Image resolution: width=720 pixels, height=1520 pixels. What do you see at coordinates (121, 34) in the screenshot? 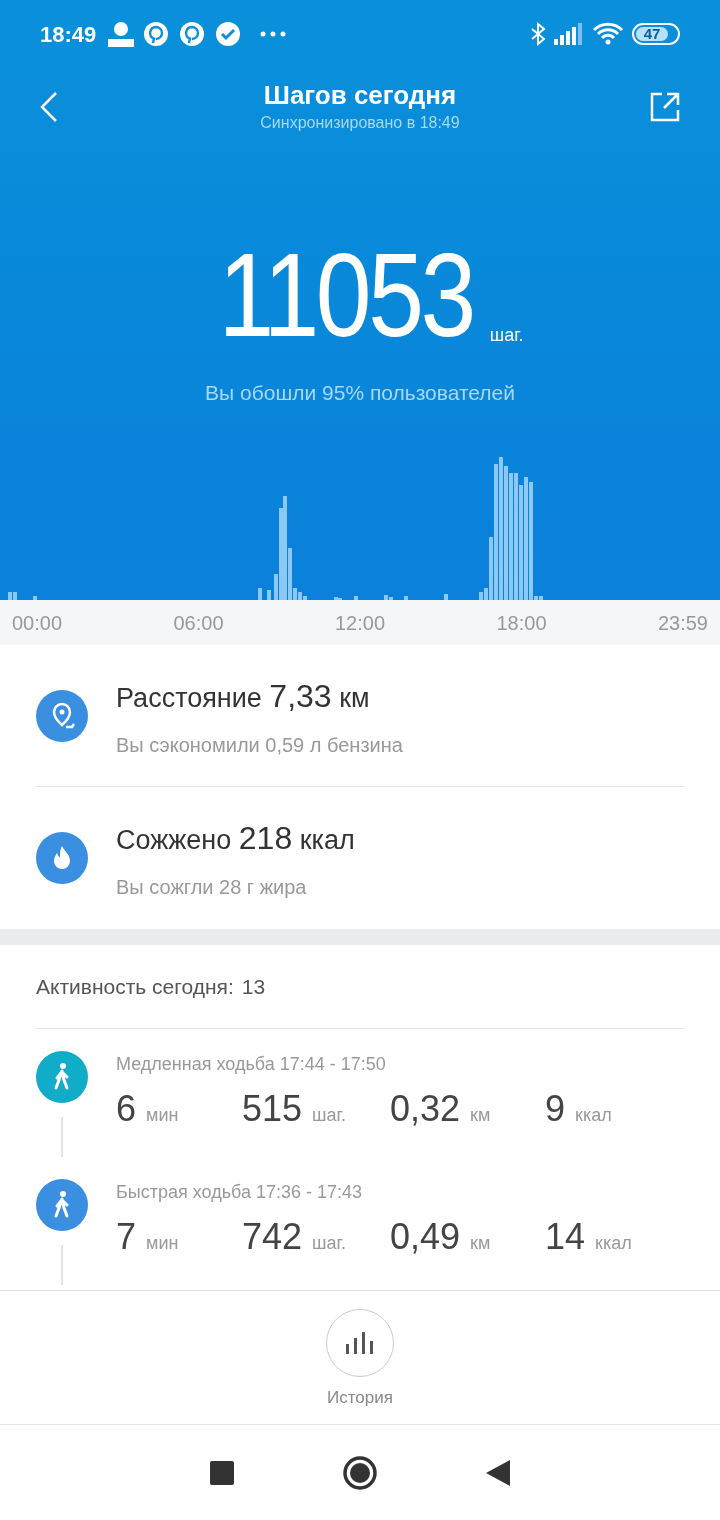
I see `person-icon` at bounding box center [121, 34].